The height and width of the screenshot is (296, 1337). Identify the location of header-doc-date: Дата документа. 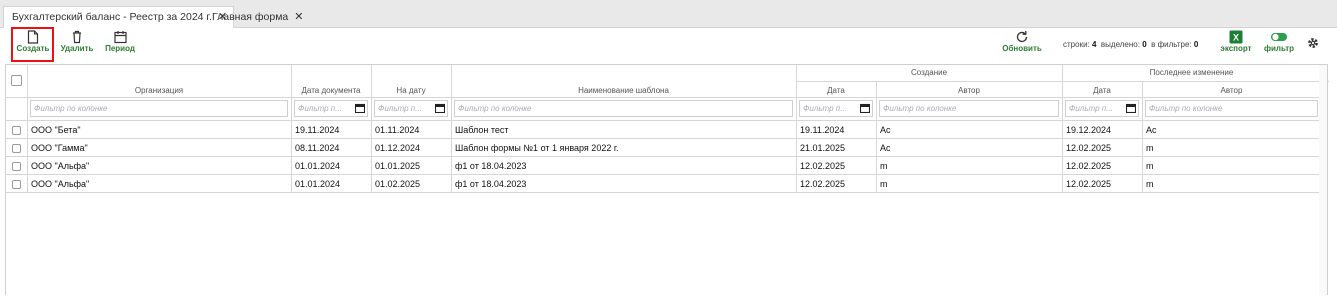
(331, 90).